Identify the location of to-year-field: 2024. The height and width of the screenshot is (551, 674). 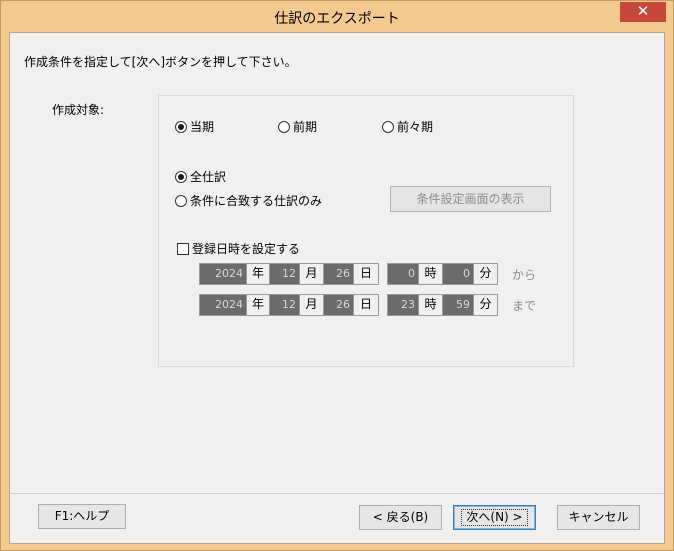
(223, 305).